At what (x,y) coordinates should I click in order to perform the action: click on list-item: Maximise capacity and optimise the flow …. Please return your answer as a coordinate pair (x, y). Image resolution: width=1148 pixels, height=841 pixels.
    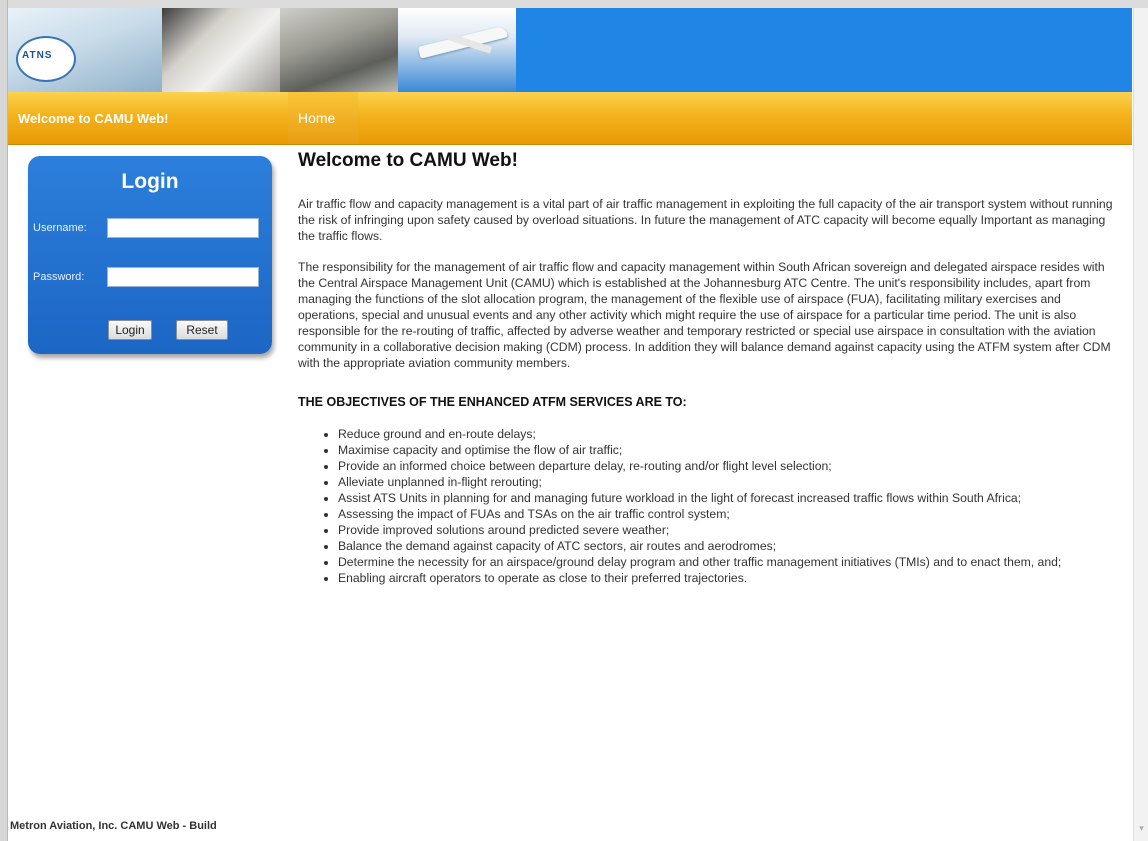
    Looking at the image, I should click on (728, 450).